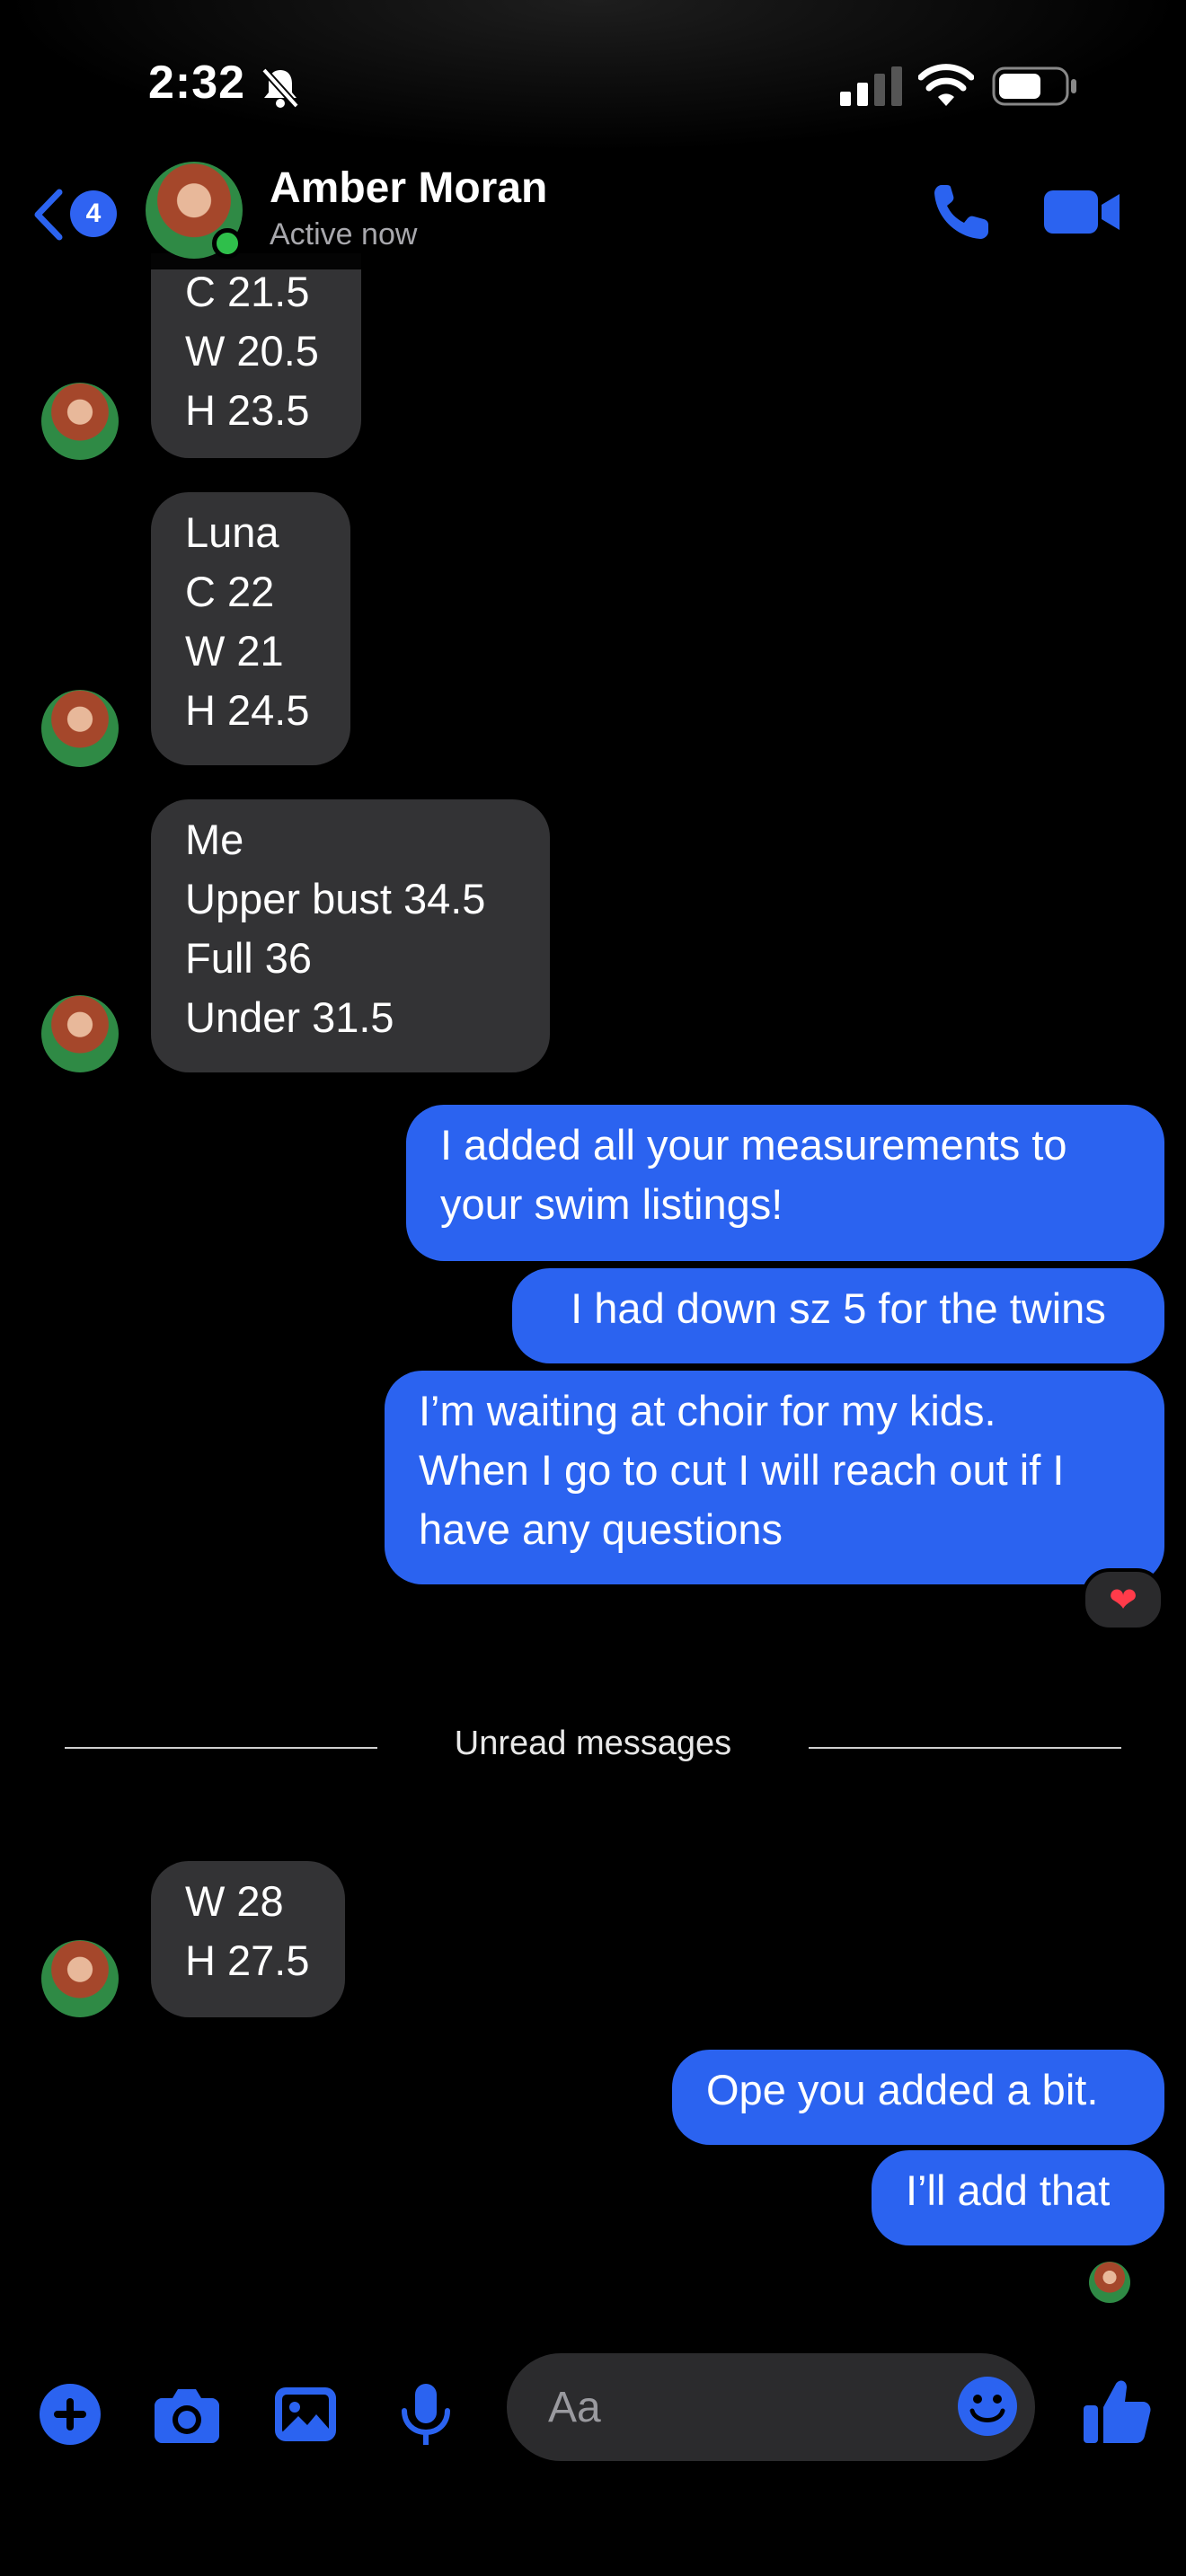 The height and width of the screenshot is (2576, 1186). I want to click on emoji-icon, so click(987, 2406).